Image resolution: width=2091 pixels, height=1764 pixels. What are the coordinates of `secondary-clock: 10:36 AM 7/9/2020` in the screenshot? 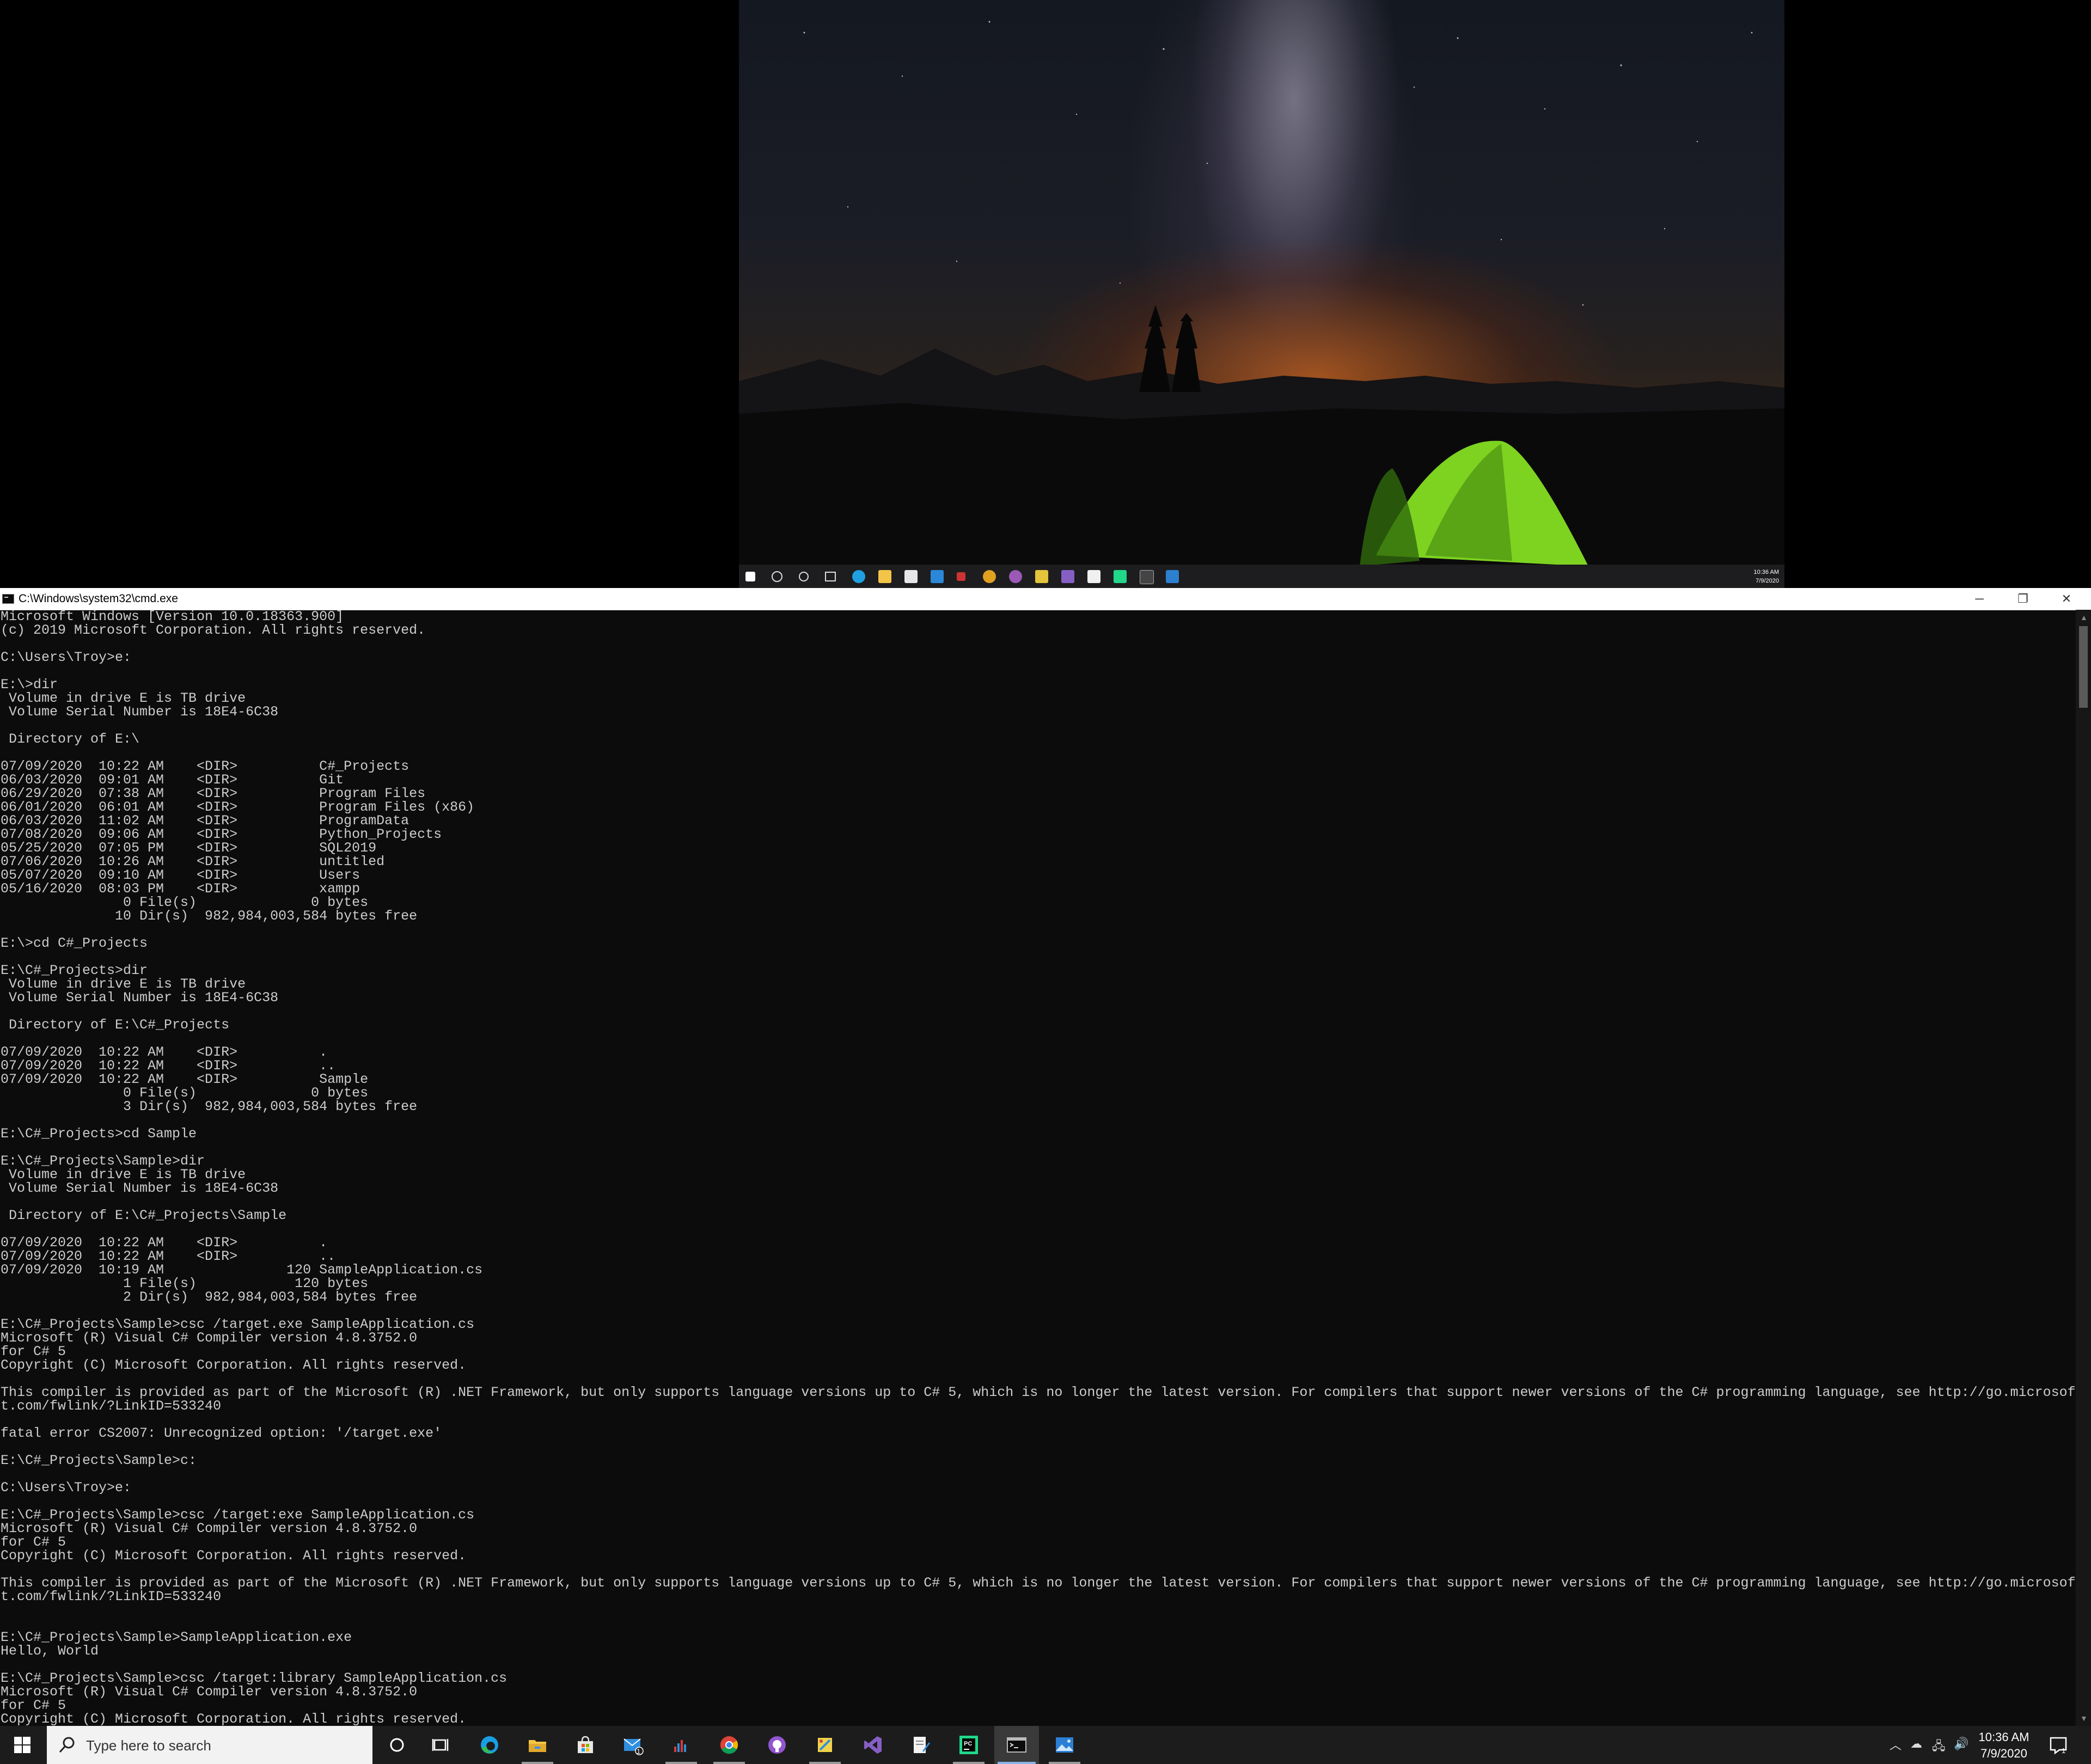 It's located at (1766, 576).